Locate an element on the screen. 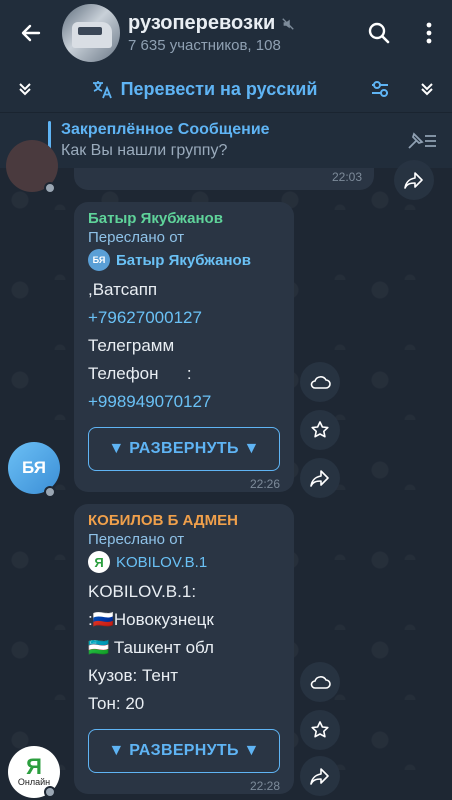 The width and height of the screenshot is (452, 800). translate-icon is located at coordinates (102, 90).